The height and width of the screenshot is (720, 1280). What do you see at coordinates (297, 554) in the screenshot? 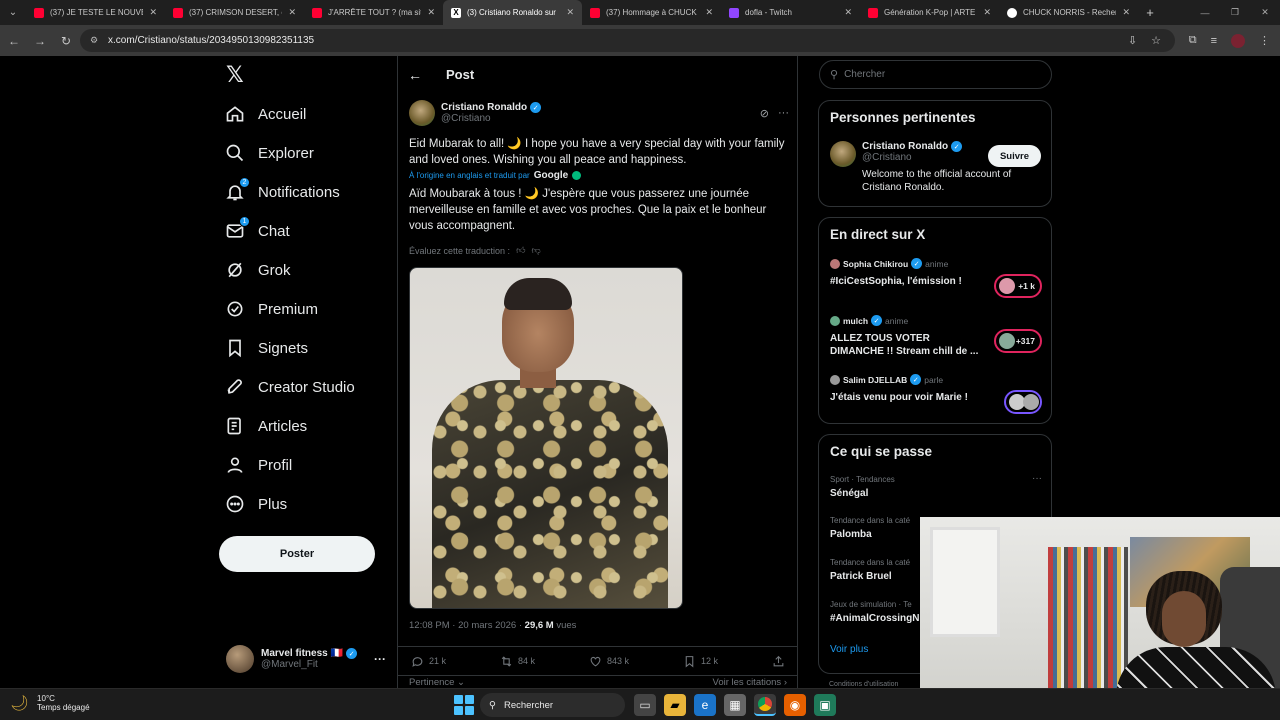
I see `post-button: Poster` at bounding box center [297, 554].